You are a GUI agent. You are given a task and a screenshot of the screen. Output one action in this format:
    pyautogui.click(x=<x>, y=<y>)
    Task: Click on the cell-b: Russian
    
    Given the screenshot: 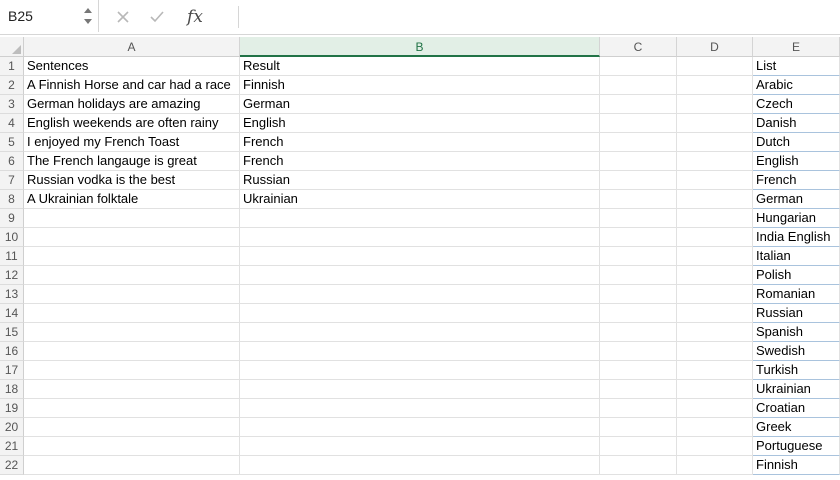 What is the action you would take?
    pyautogui.click(x=420, y=180)
    